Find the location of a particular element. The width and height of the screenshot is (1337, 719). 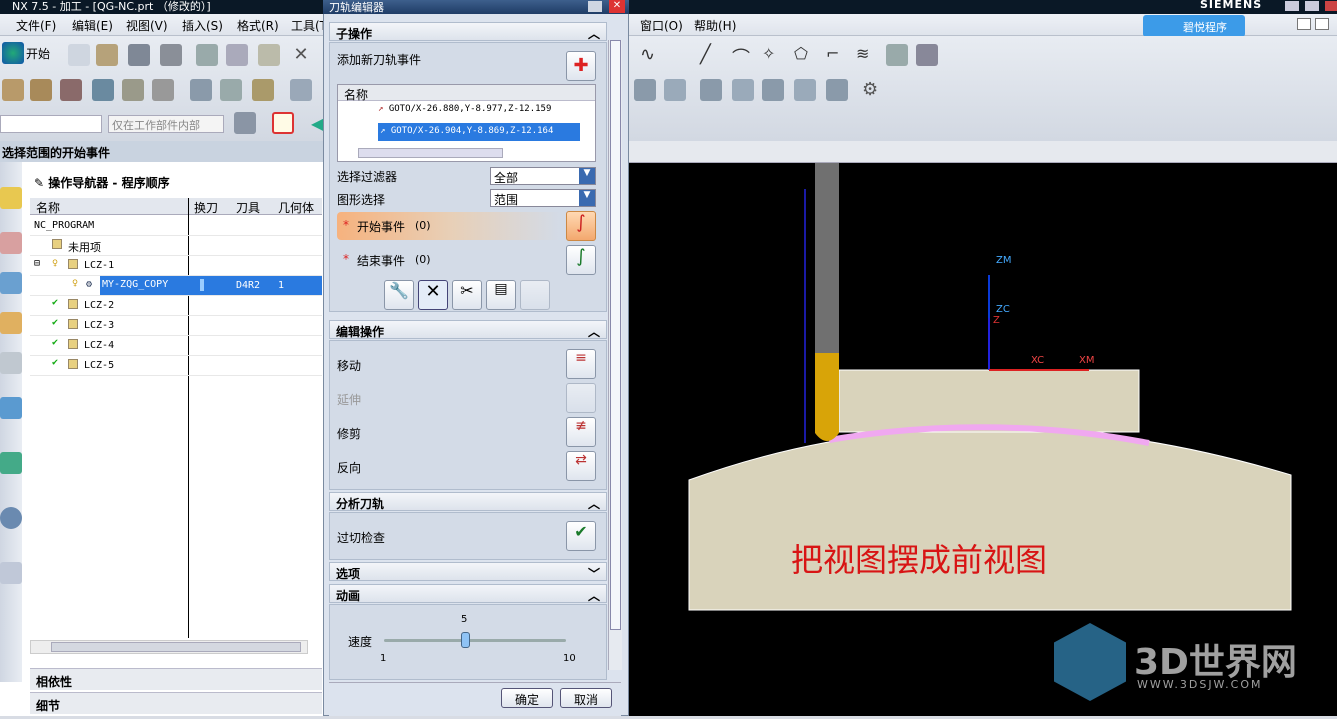

menu-edit: 编辑(E) is located at coordinates (92, 25).